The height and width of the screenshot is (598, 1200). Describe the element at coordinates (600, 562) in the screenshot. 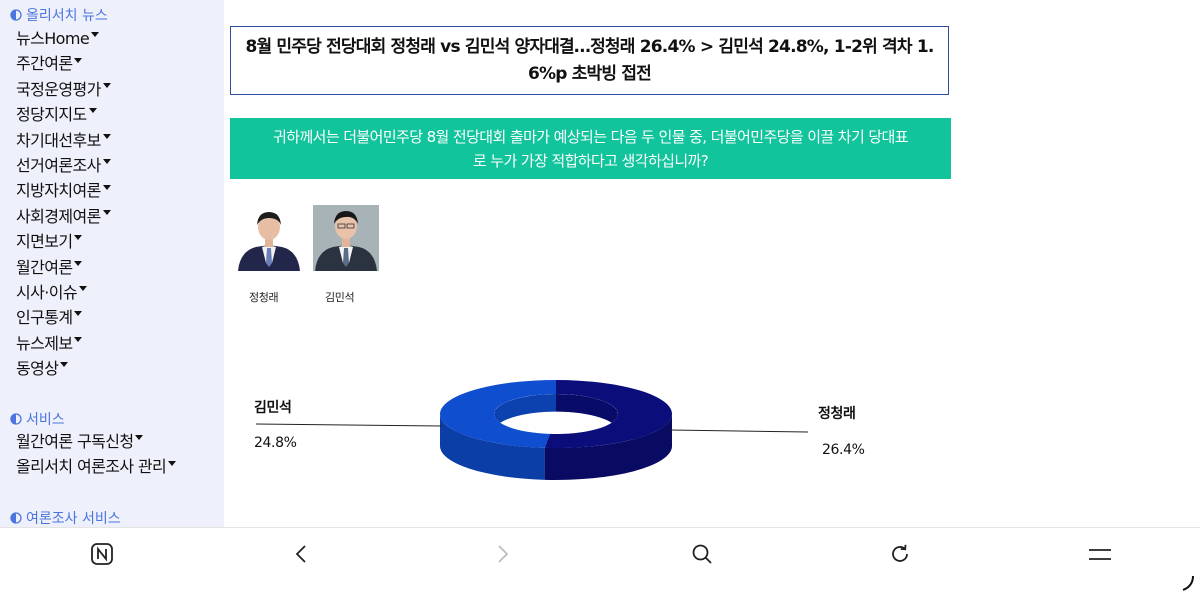

I see `browser-bottom-bar` at that location.